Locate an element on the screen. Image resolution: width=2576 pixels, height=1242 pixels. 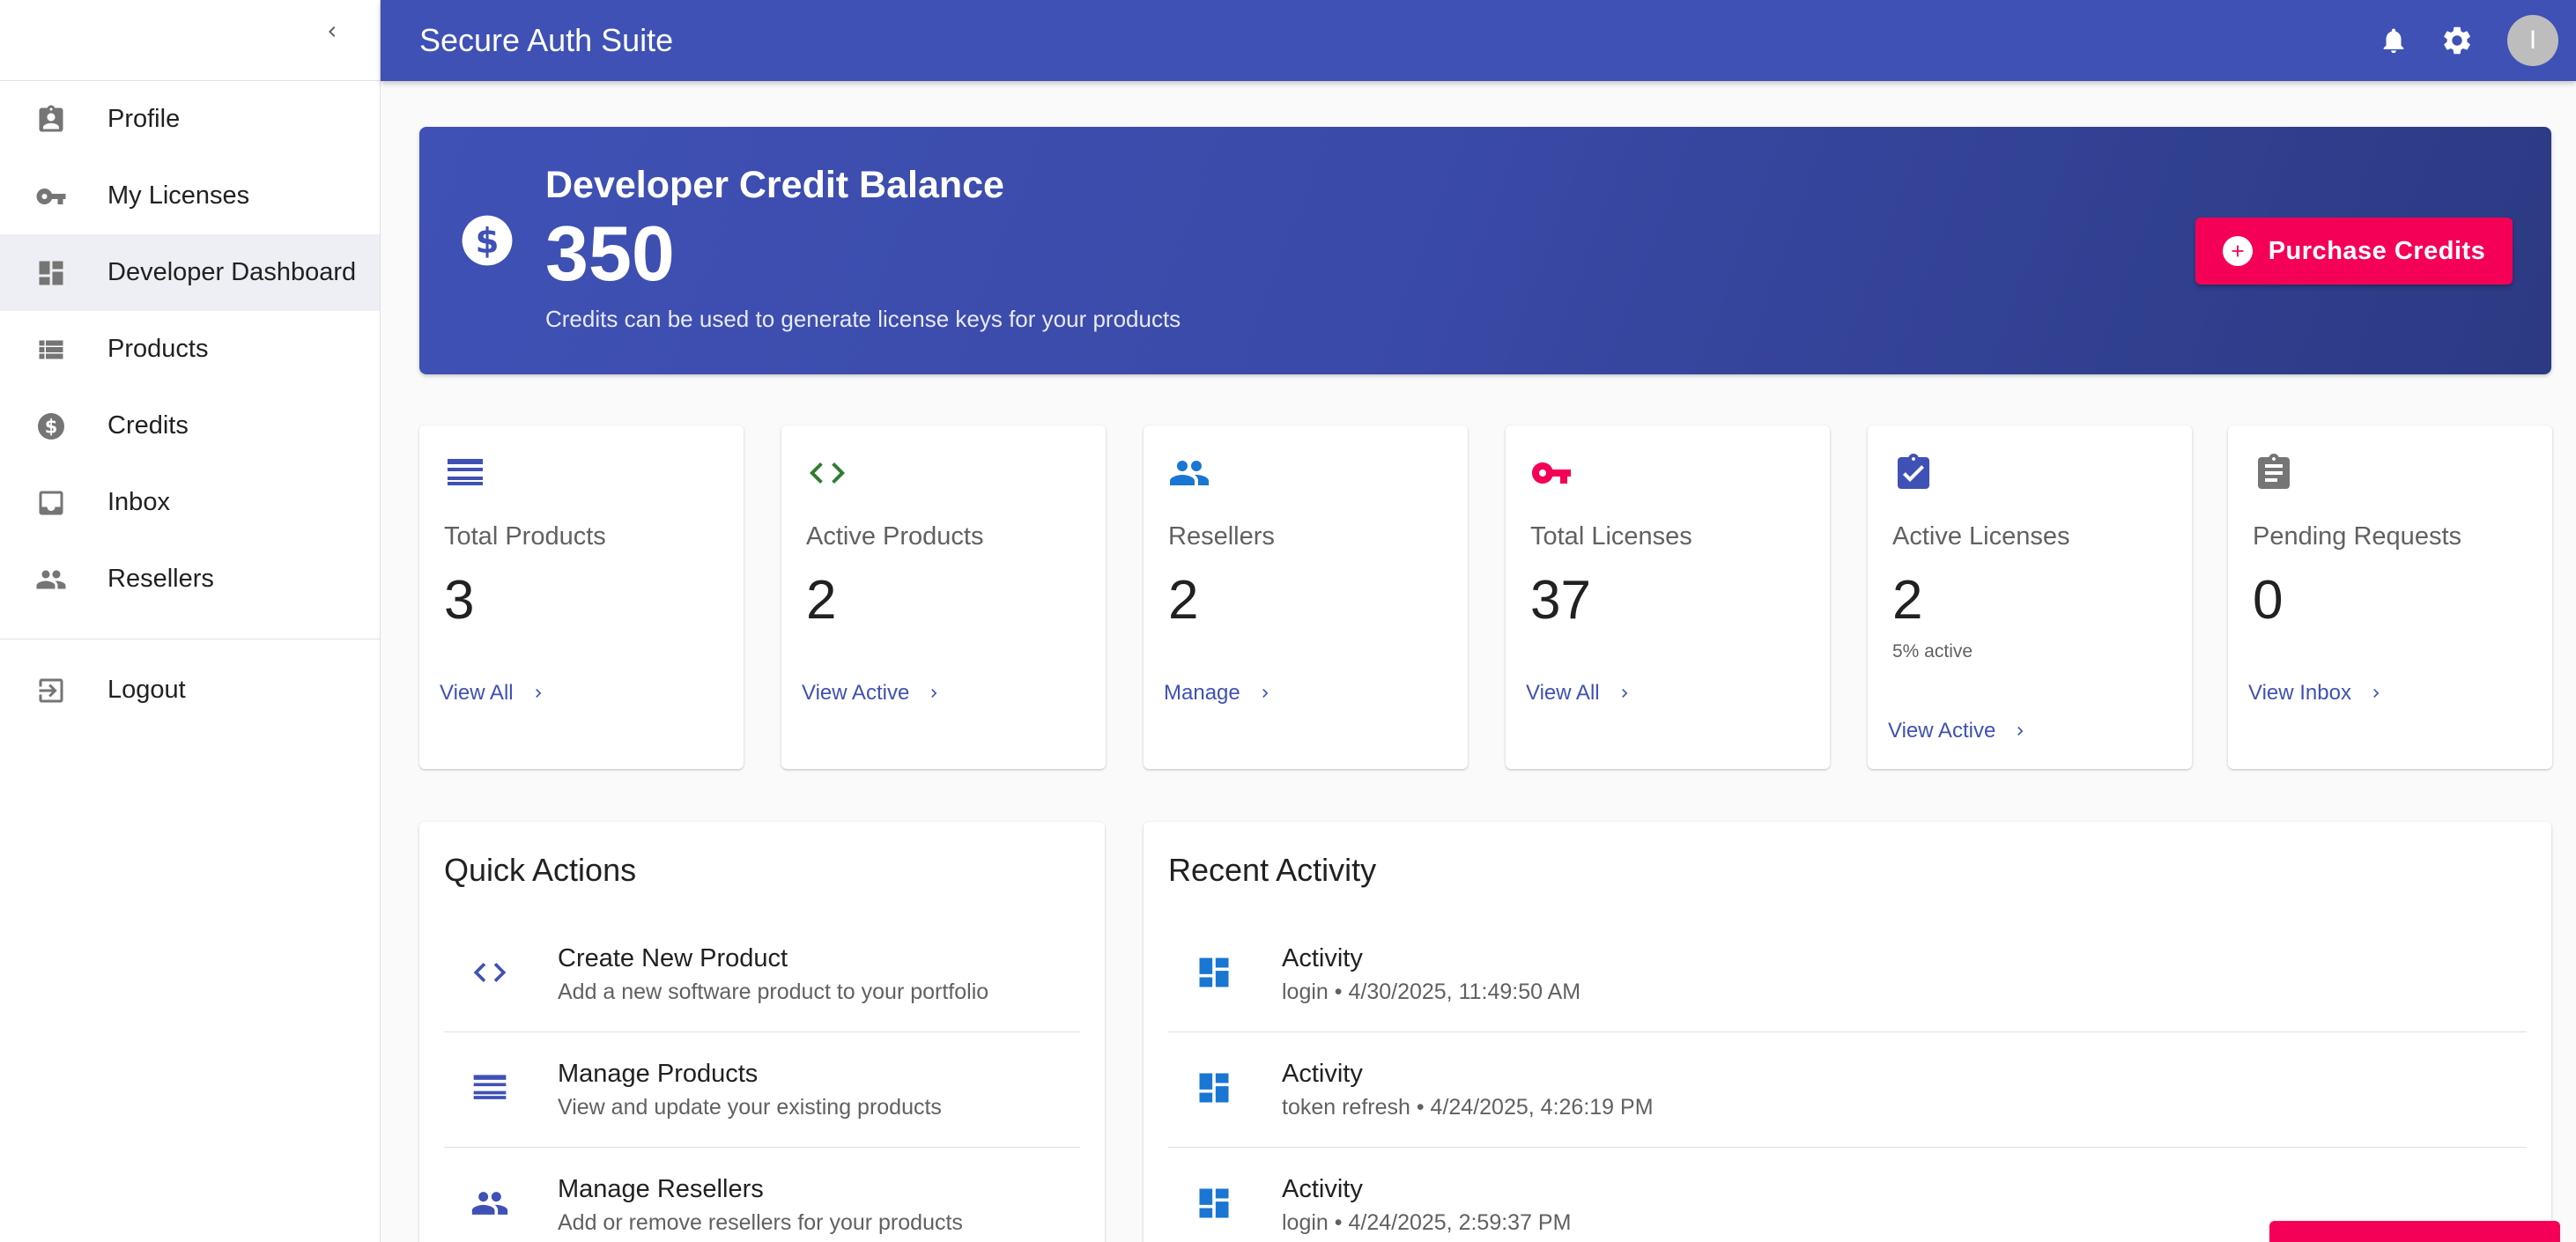
sidebar-item-resellers: Resellers is located at coordinates (190, 579).